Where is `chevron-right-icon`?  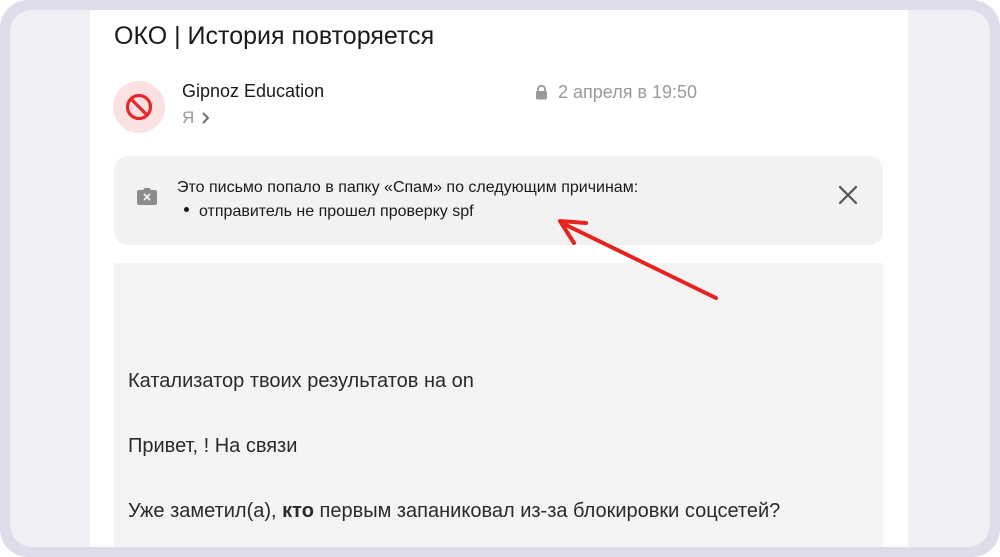
chevron-right-icon is located at coordinates (206, 118).